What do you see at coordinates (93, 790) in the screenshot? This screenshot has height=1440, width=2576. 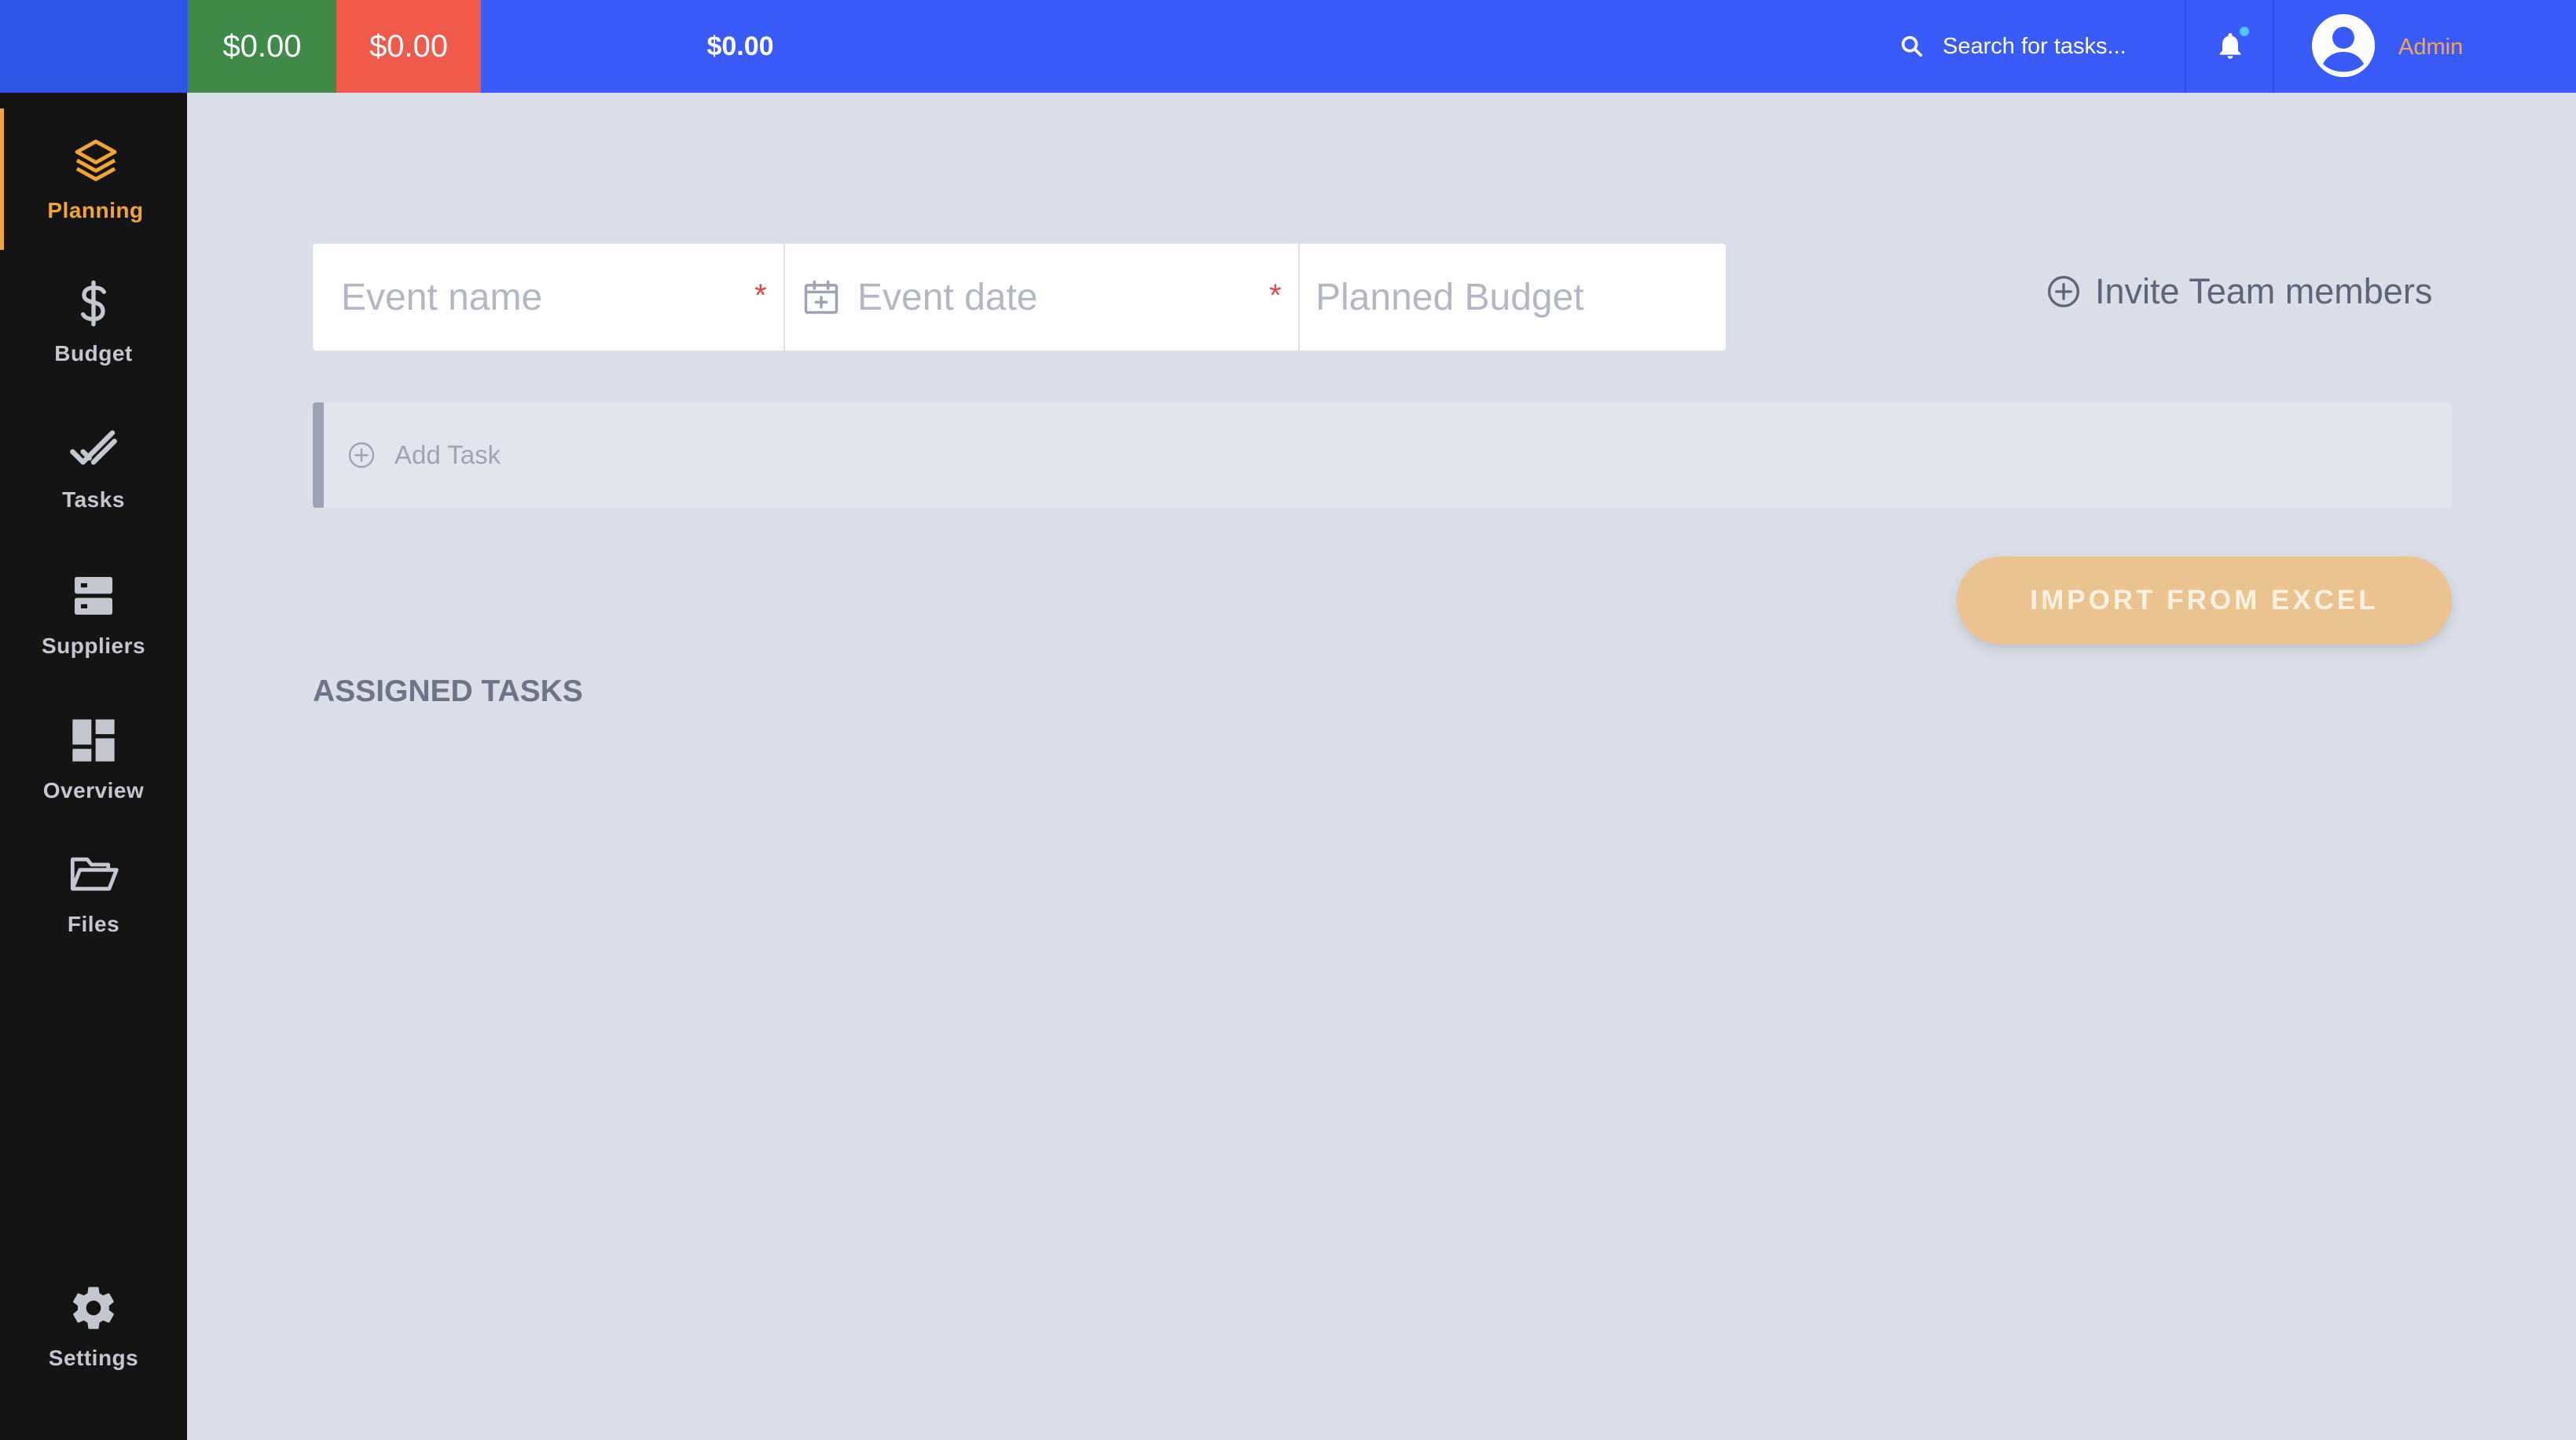 I see `sidebar-item-label: Overview` at bounding box center [93, 790].